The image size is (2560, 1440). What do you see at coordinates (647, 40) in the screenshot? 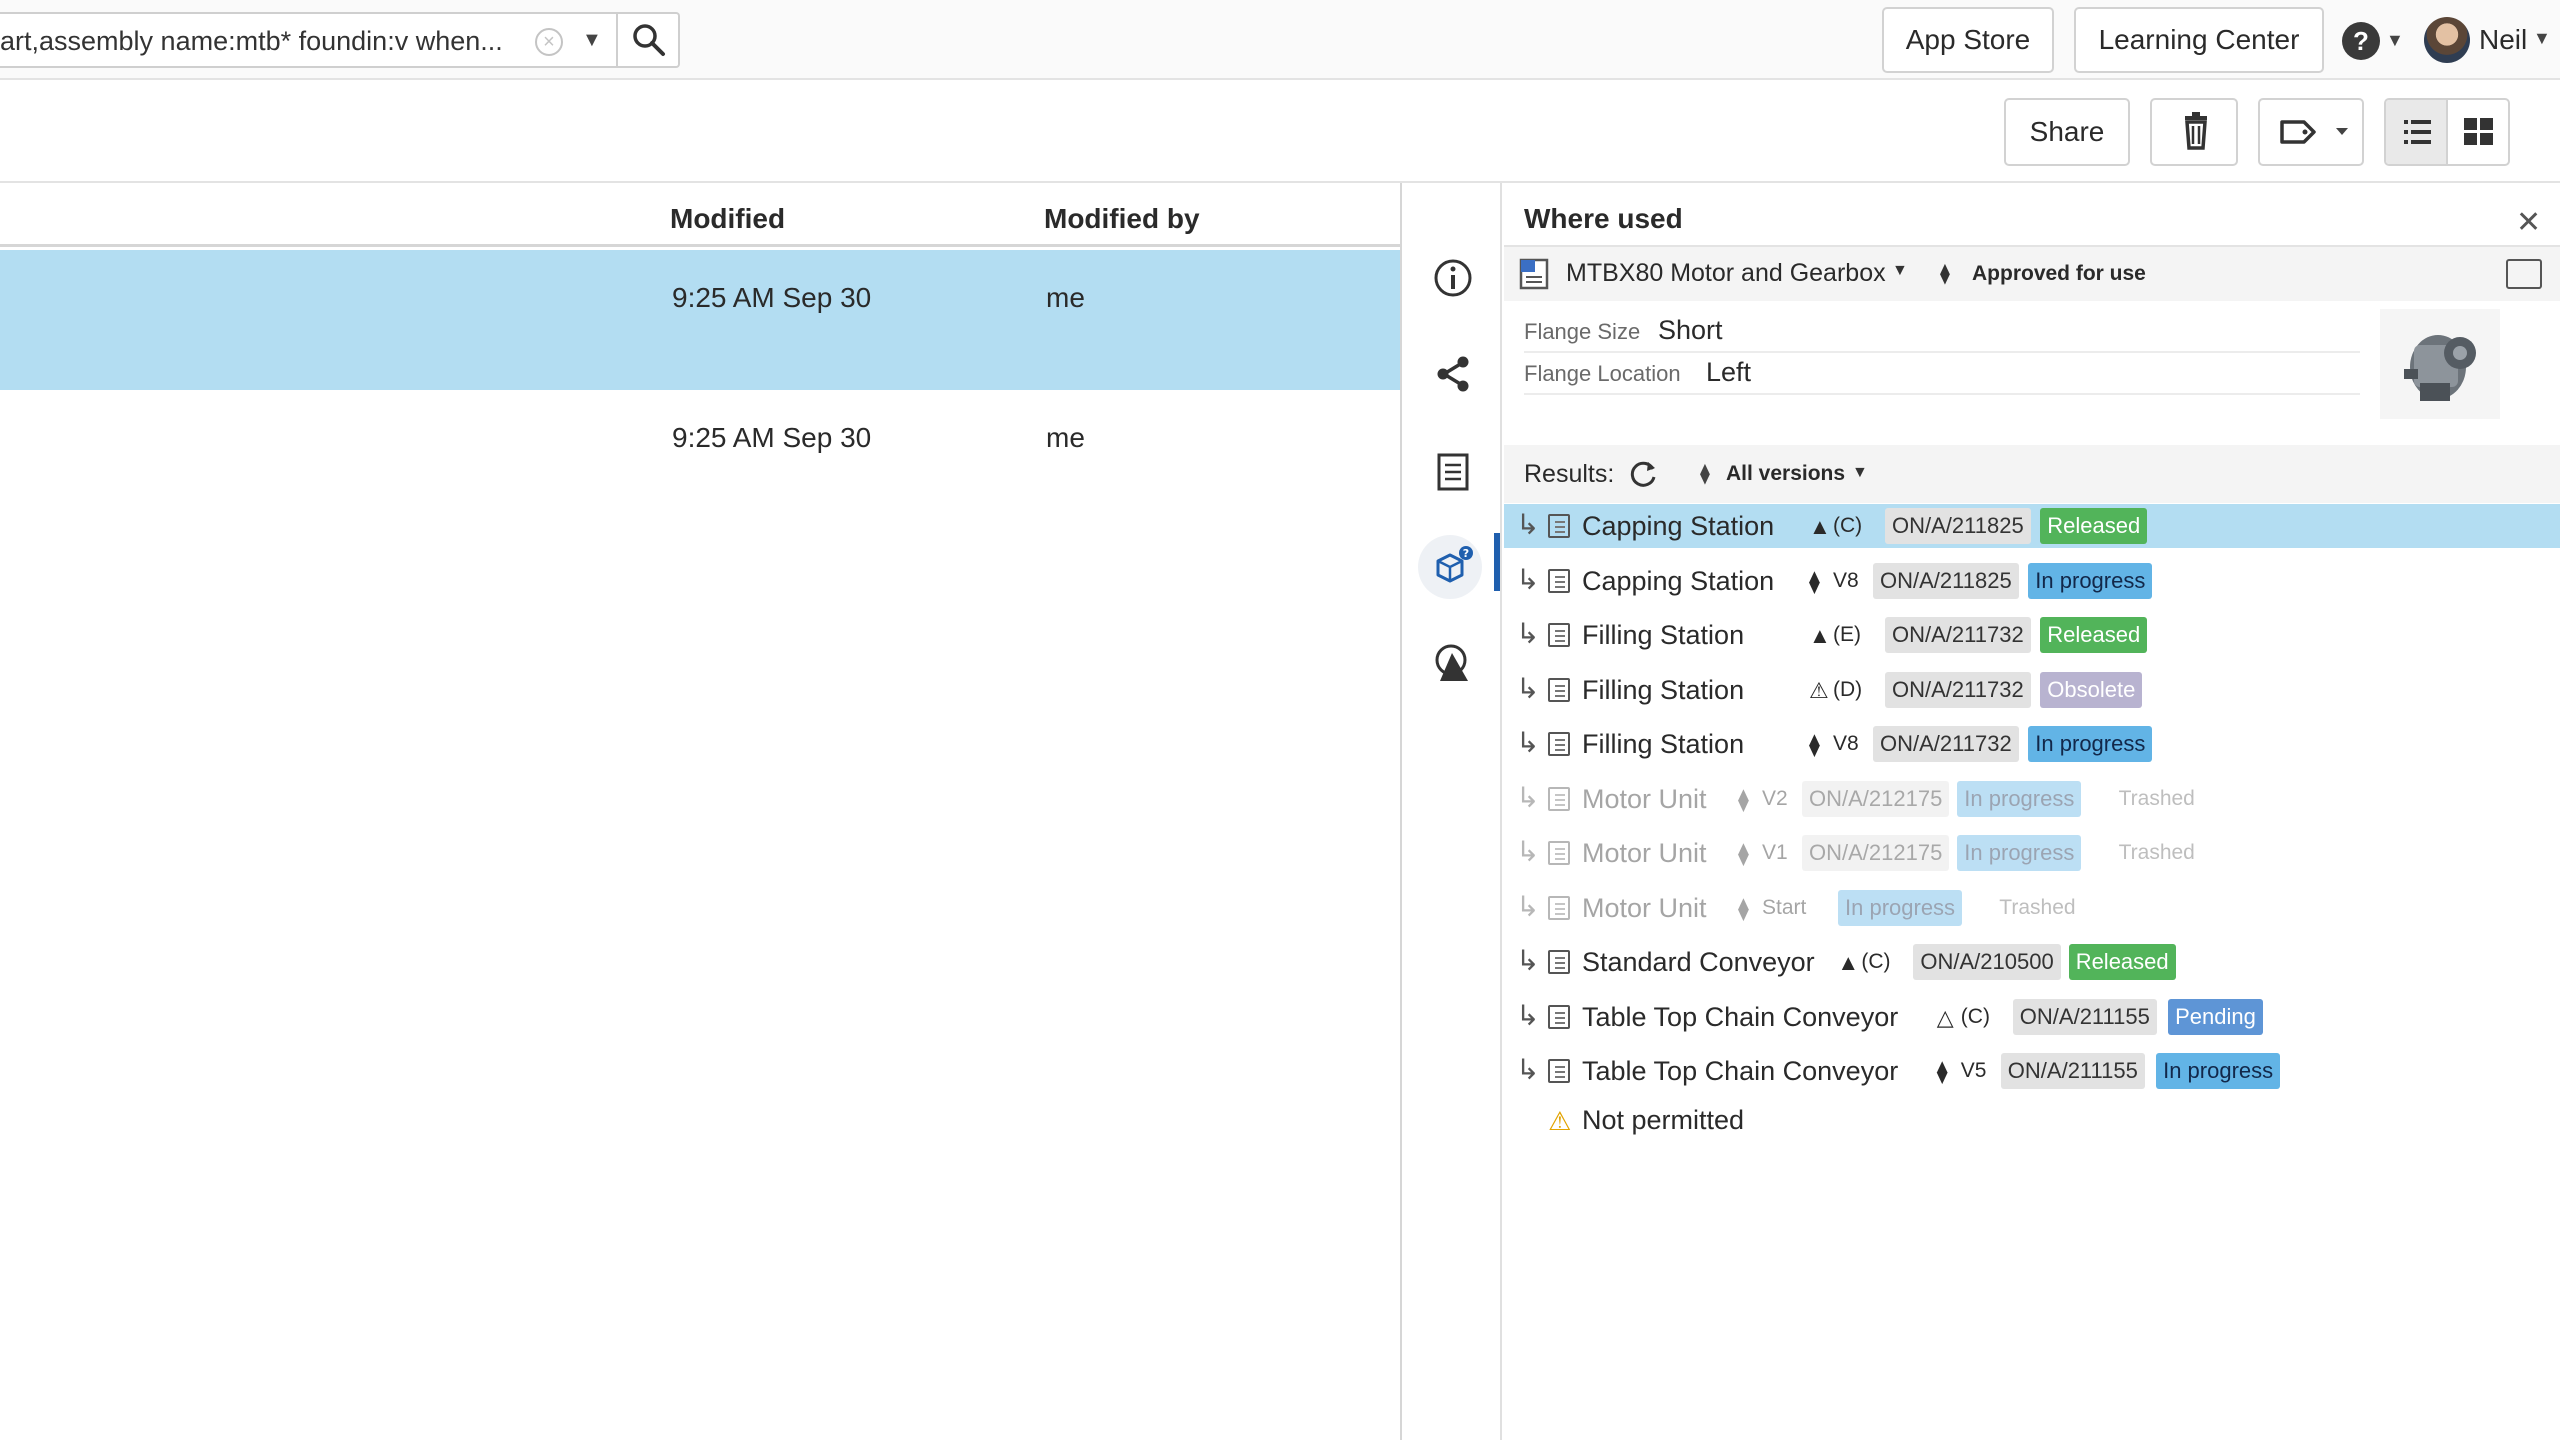
I see `search-button` at bounding box center [647, 40].